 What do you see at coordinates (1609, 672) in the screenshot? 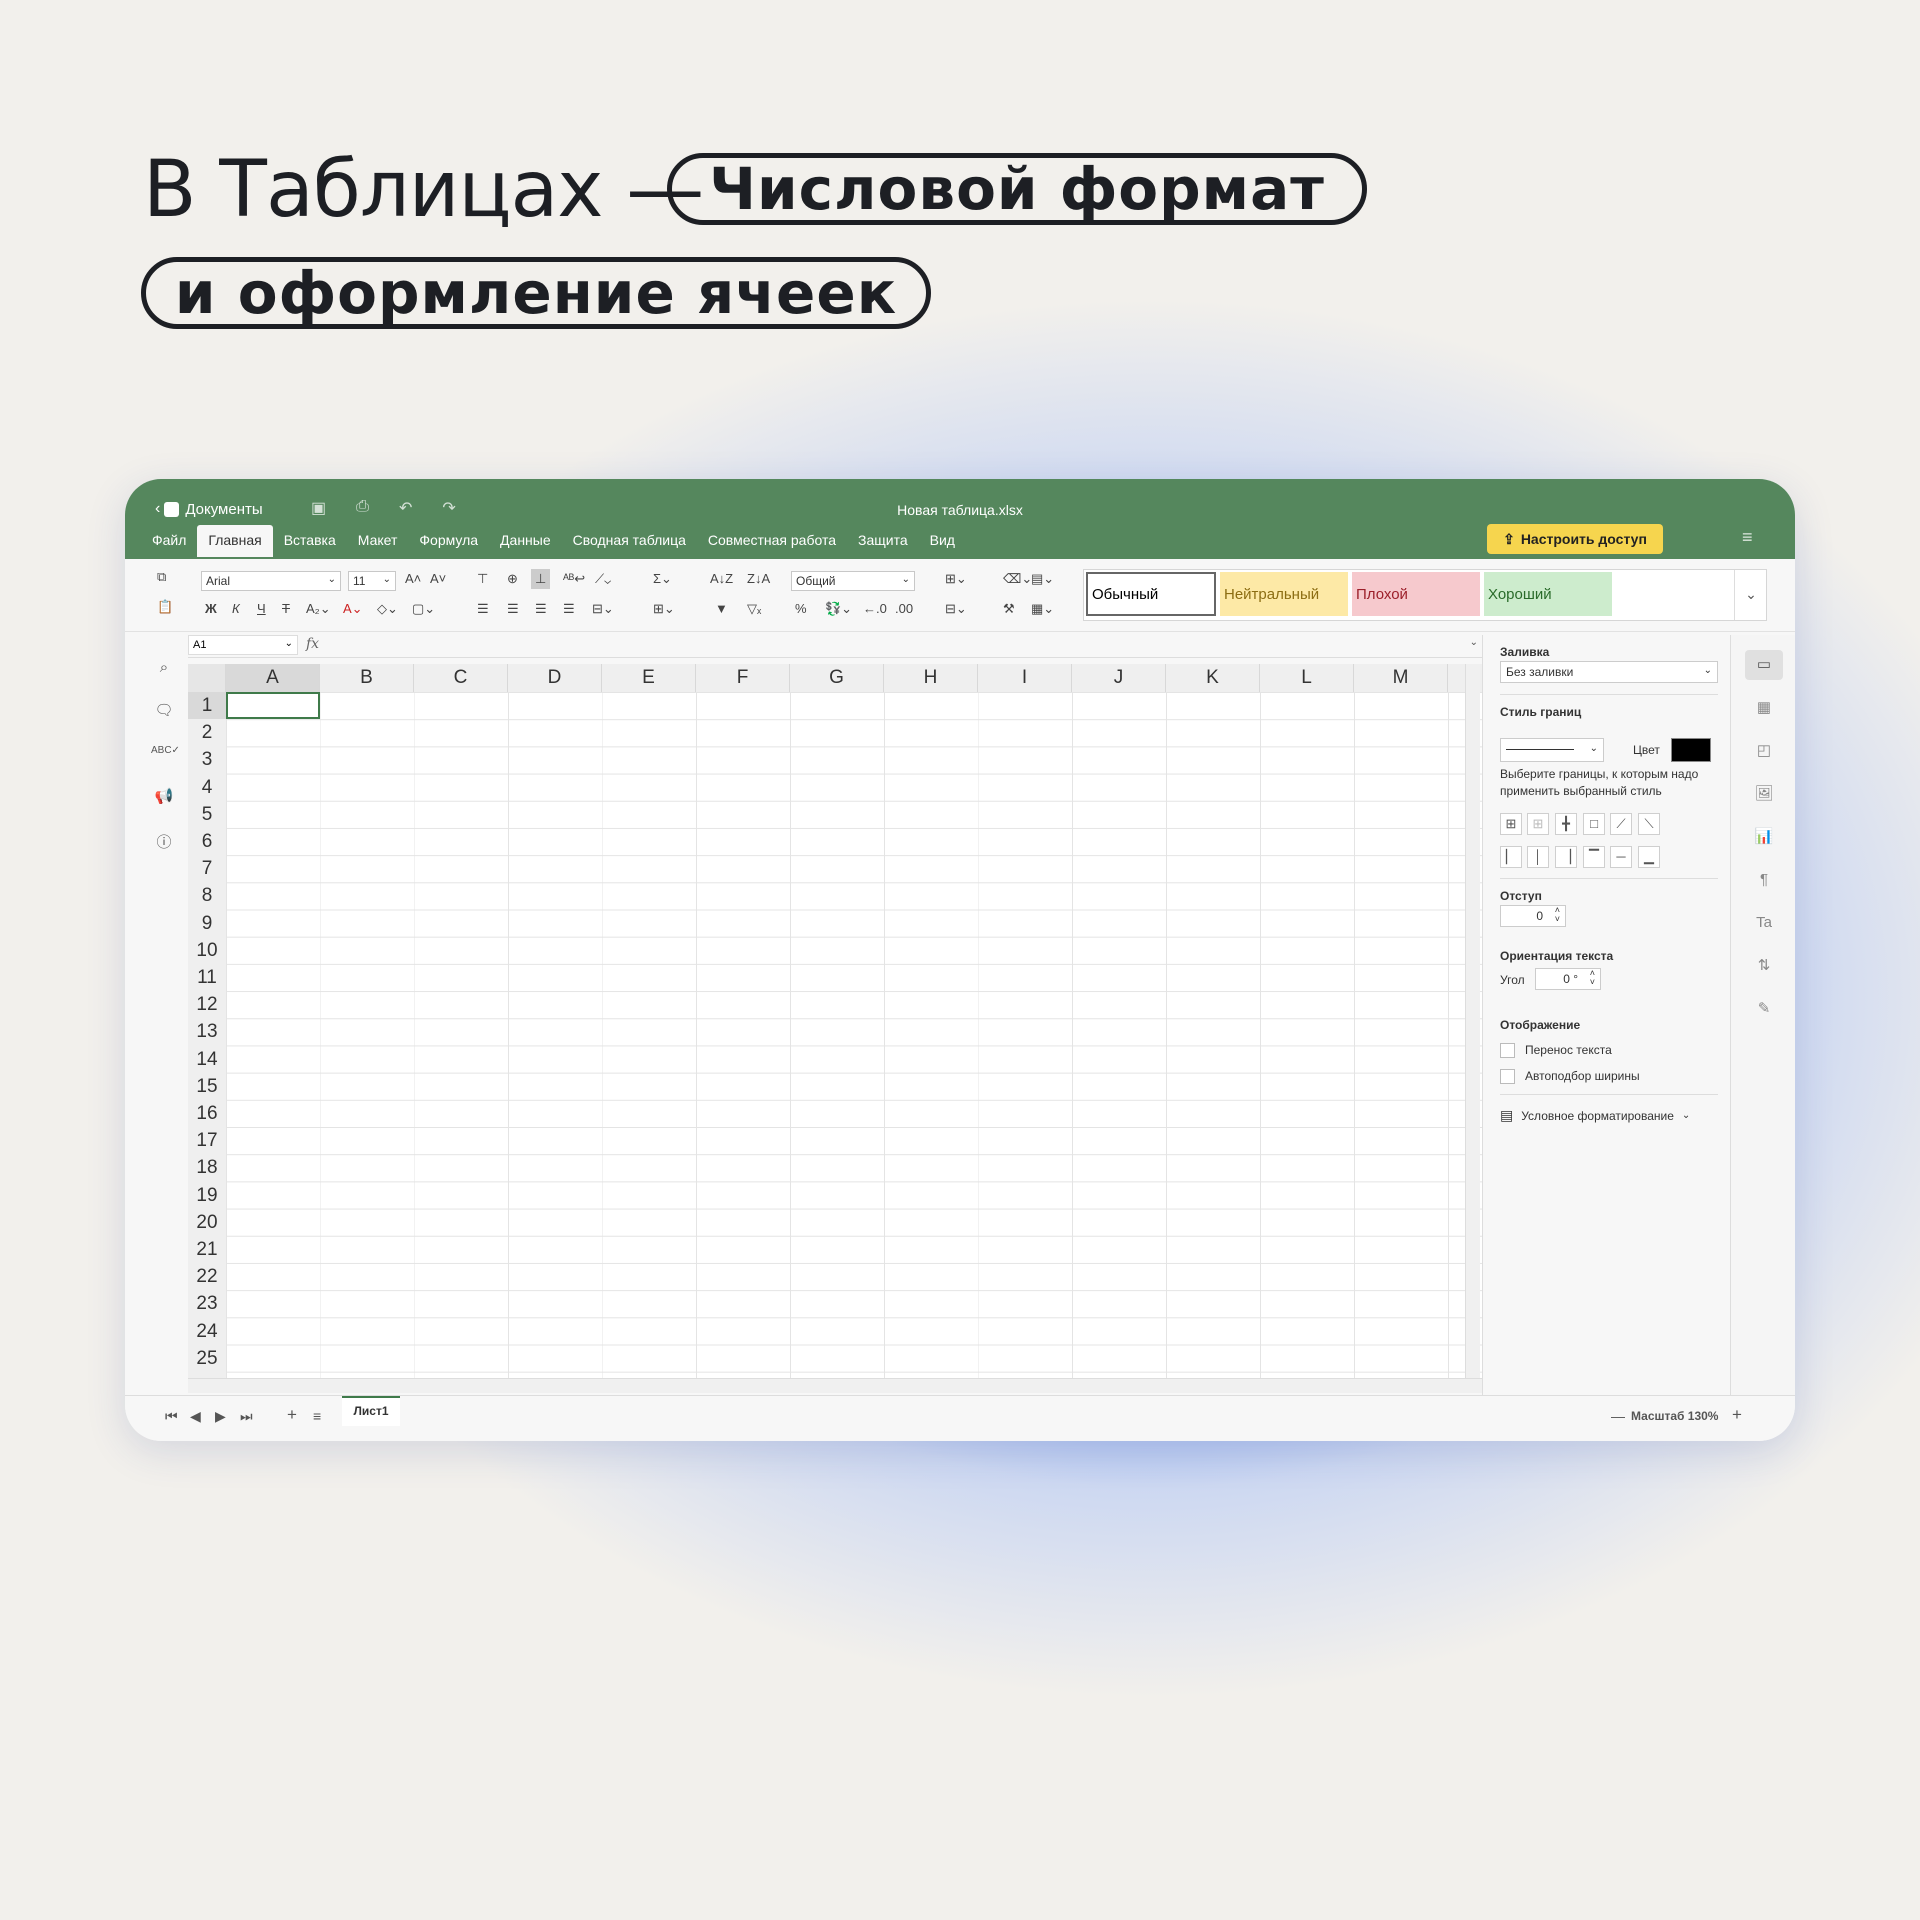
I see `fill-select: Без заливки ⌄` at bounding box center [1609, 672].